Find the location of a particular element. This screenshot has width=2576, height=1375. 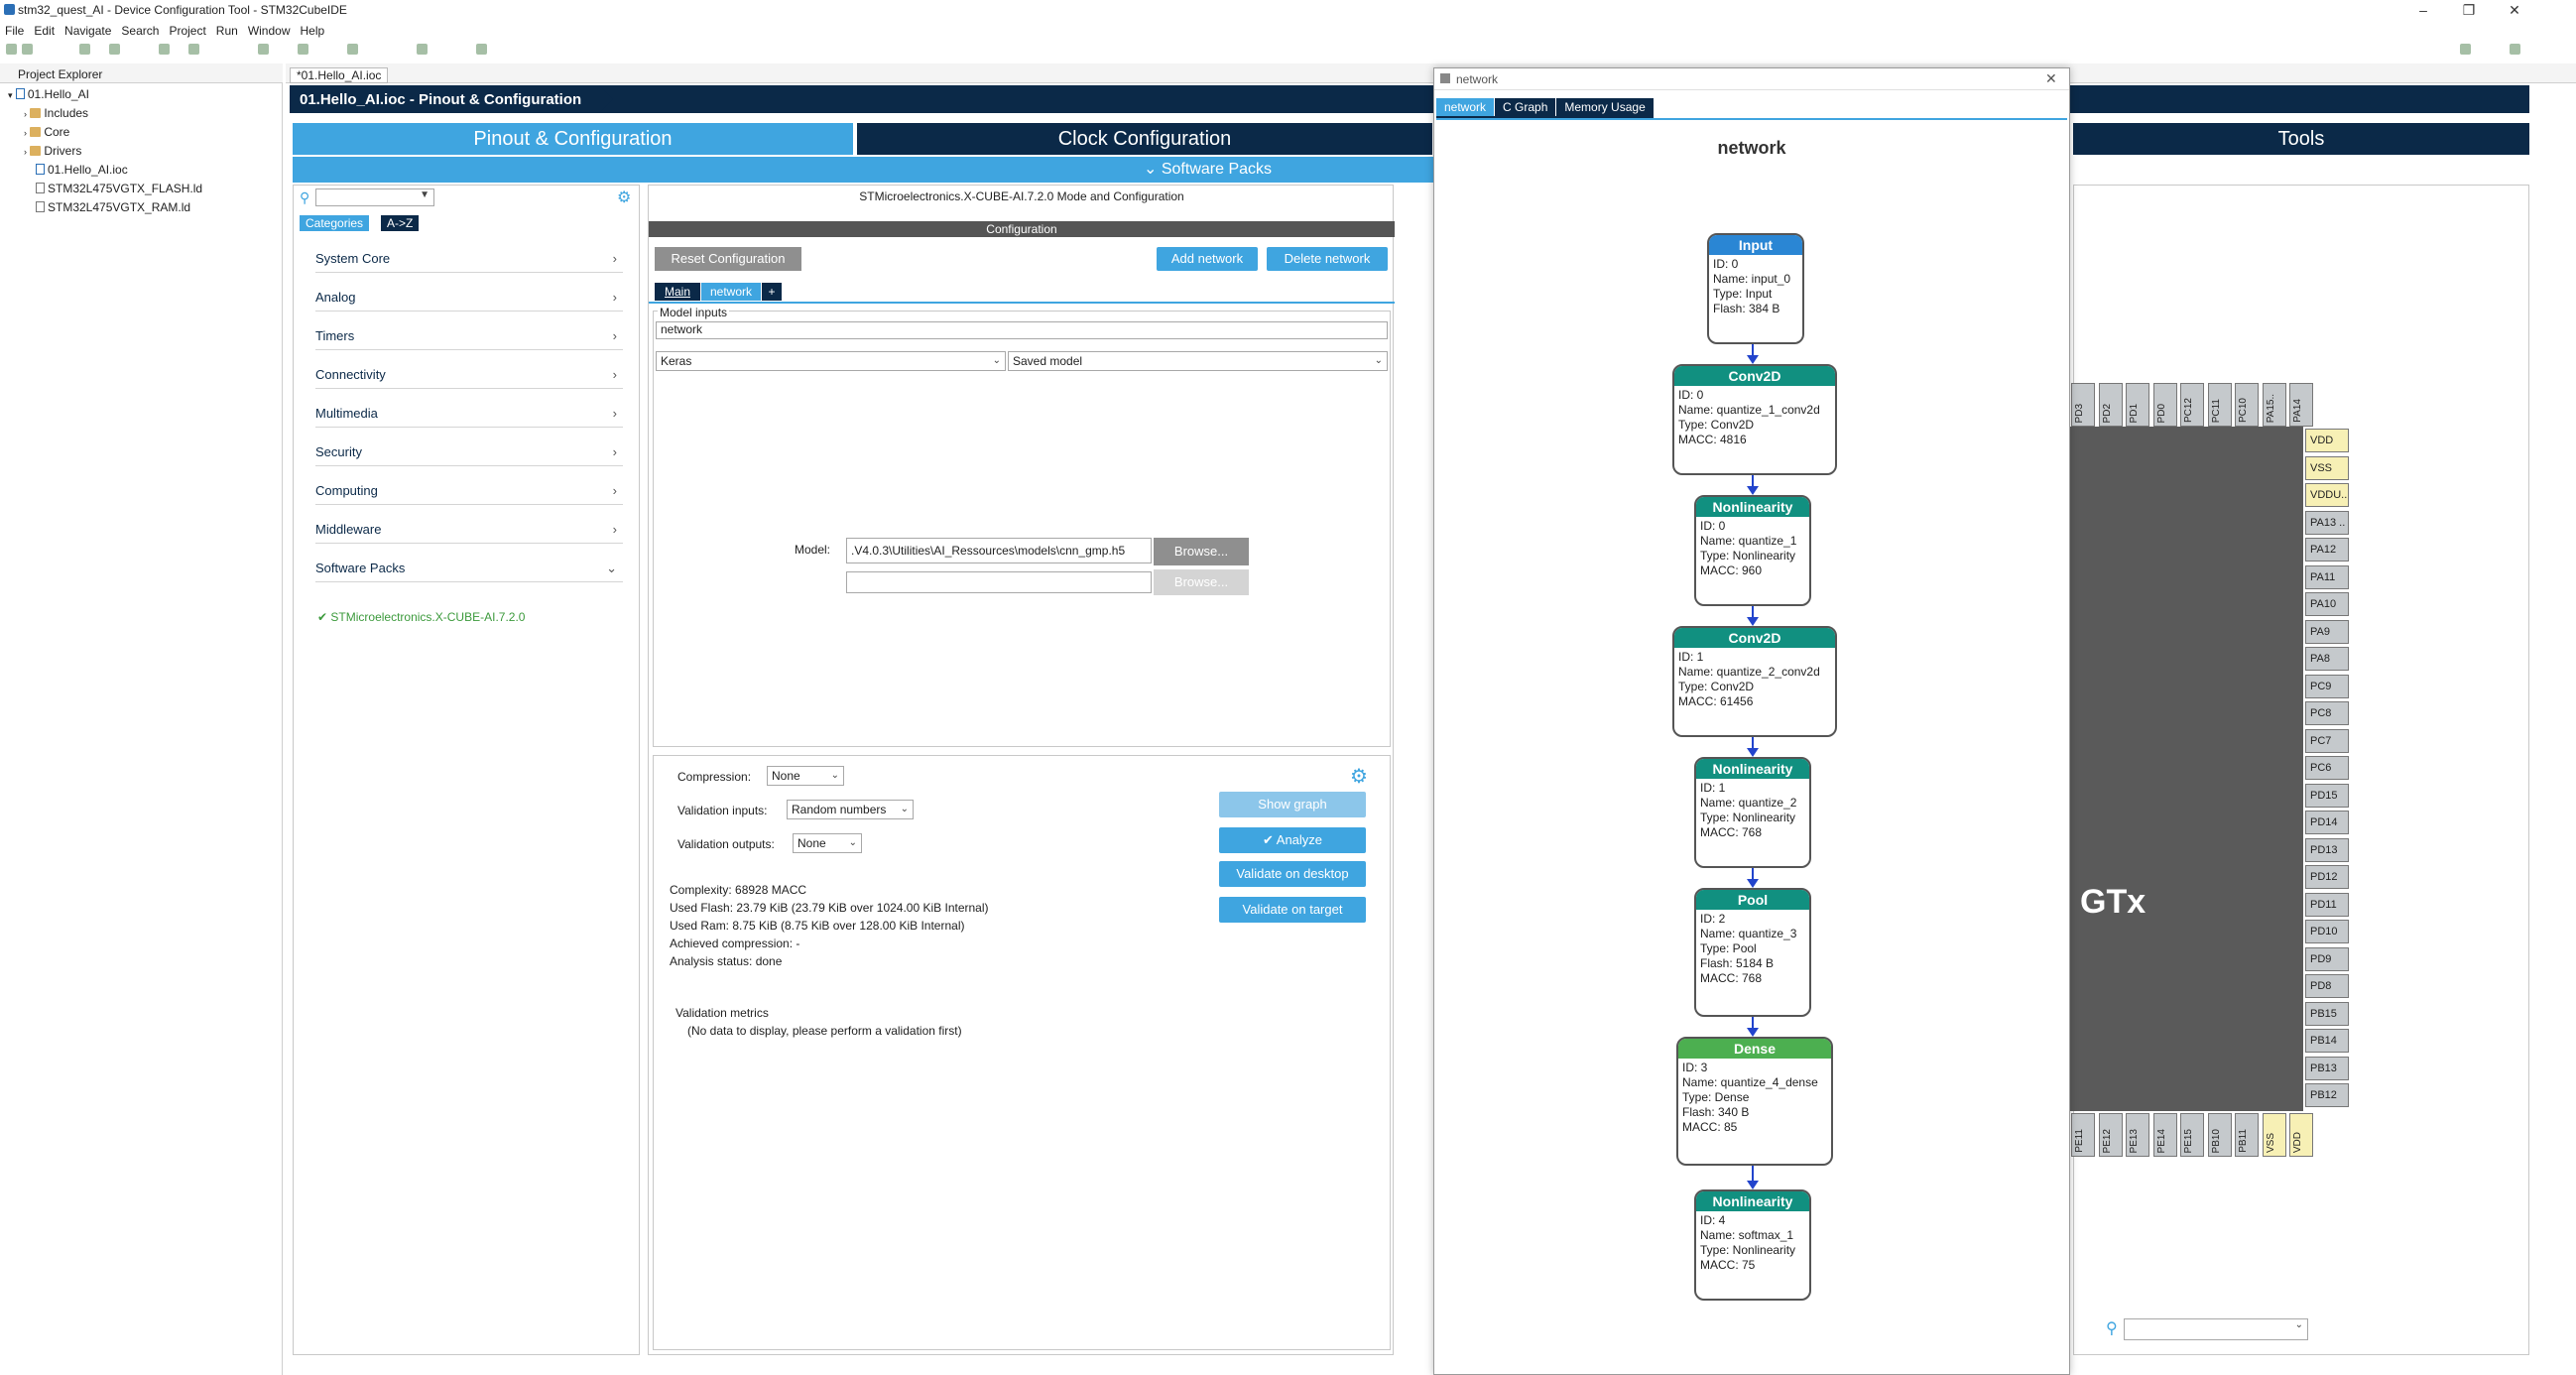

graph-node-dense: Dense ID: 3 Name: quantize_4_dense Type is located at coordinates (1754, 1101).